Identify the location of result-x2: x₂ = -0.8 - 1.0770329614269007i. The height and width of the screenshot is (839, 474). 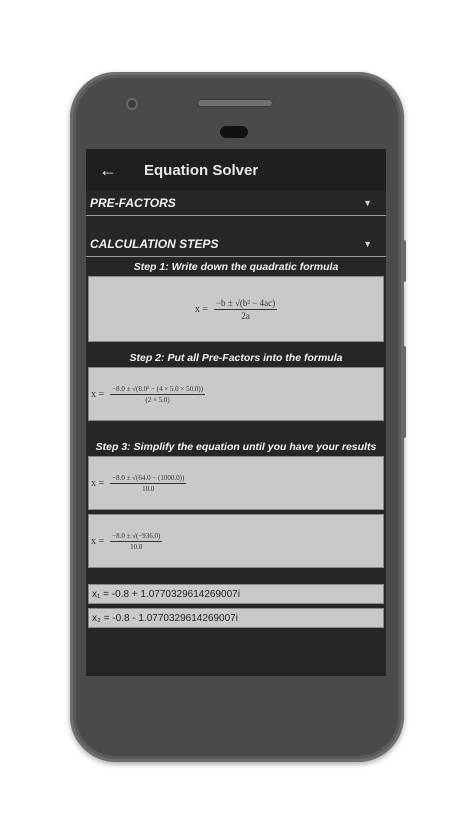
(236, 618).